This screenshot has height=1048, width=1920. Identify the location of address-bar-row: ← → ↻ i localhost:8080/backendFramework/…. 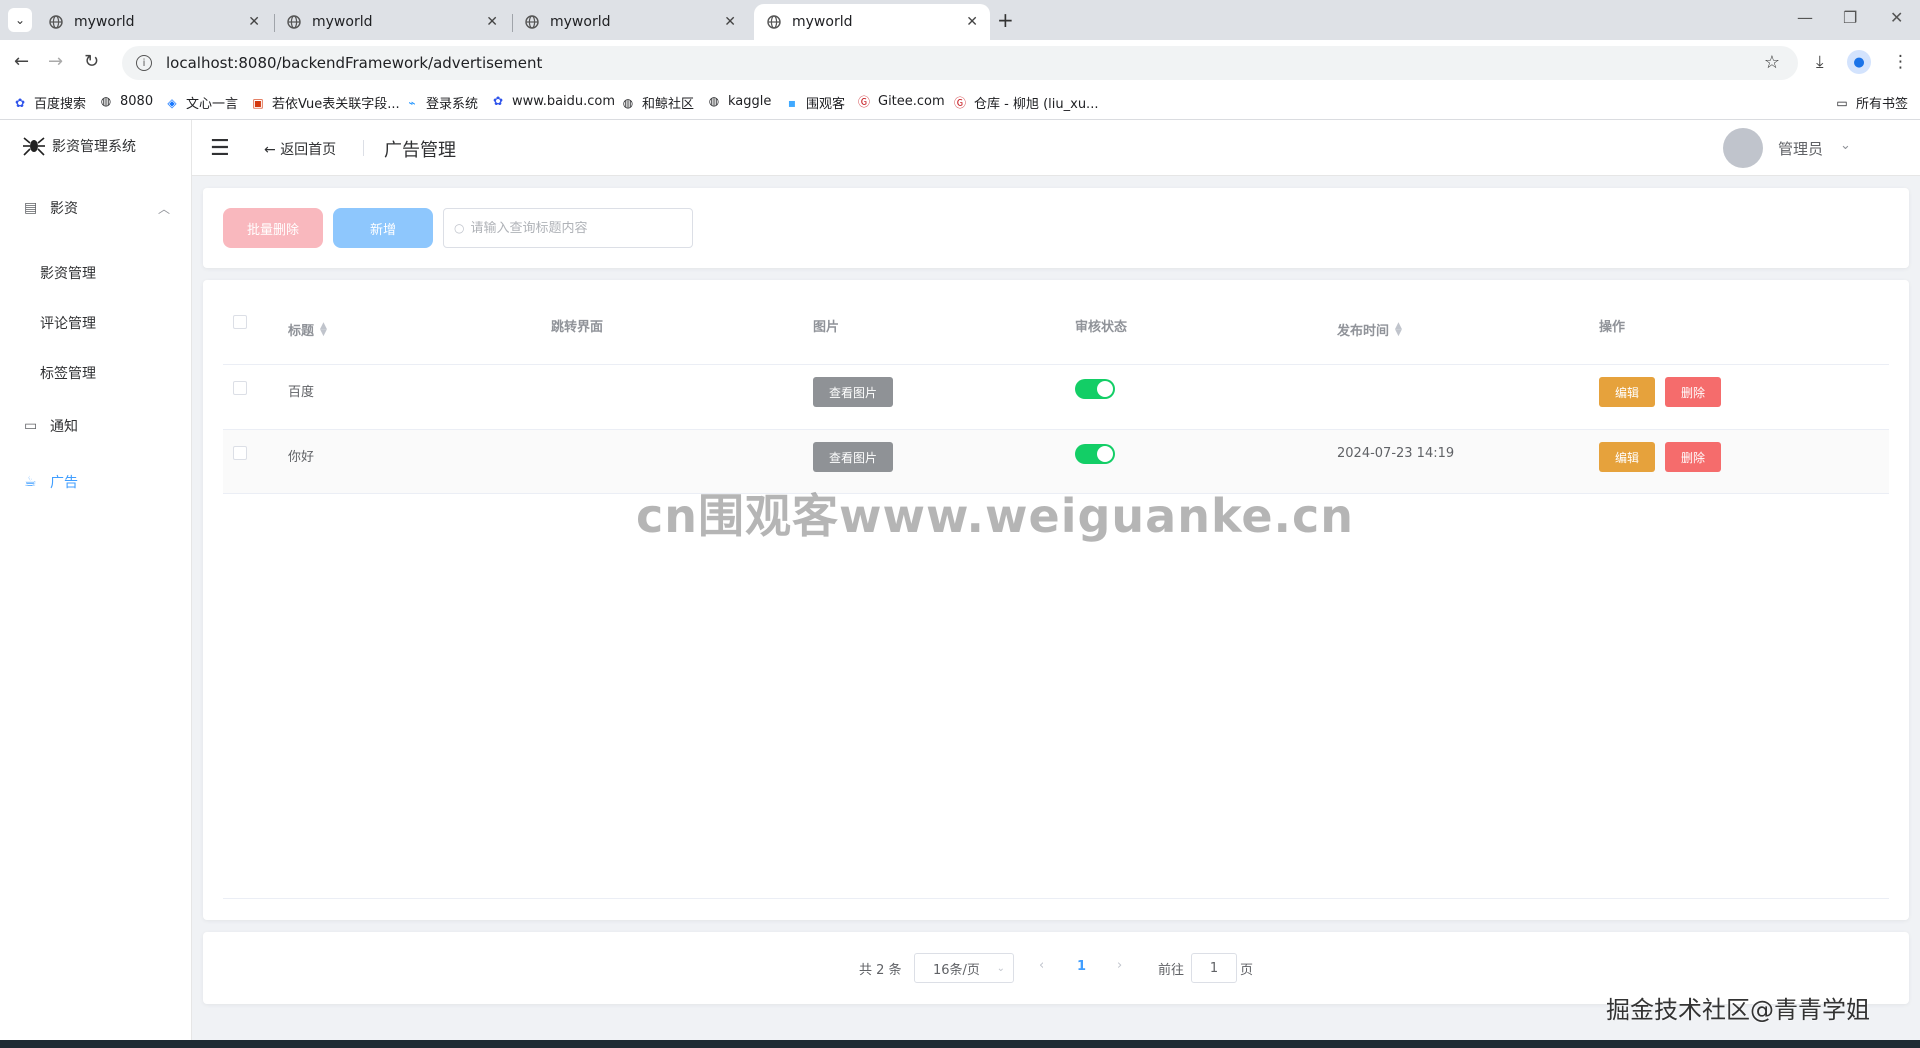
(960, 63).